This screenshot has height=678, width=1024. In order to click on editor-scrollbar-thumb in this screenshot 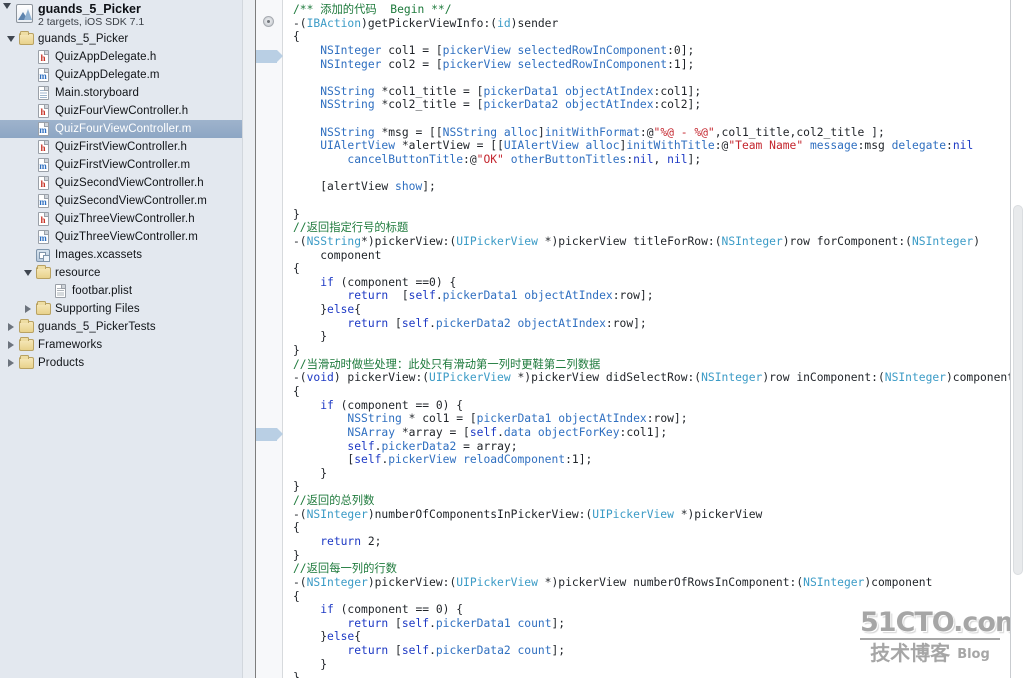, I will do `click(1018, 390)`.